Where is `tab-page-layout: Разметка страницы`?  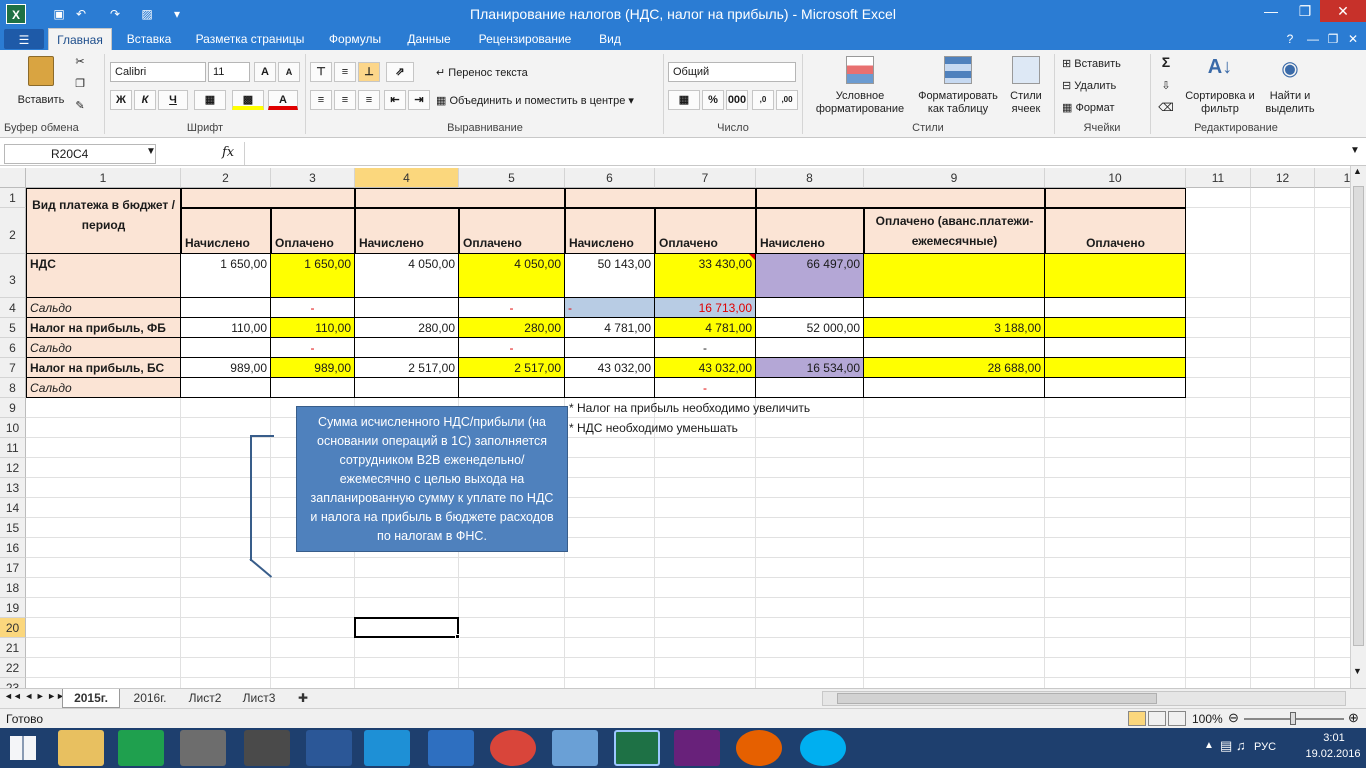 tab-page-layout: Разметка страницы is located at coordinates (250, 39).